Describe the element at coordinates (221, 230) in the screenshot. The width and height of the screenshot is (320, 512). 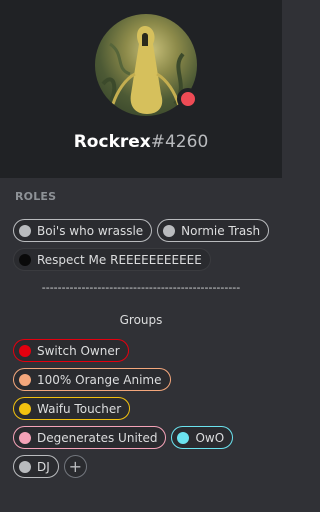
I see `role-label: Normie Trash` at that location.